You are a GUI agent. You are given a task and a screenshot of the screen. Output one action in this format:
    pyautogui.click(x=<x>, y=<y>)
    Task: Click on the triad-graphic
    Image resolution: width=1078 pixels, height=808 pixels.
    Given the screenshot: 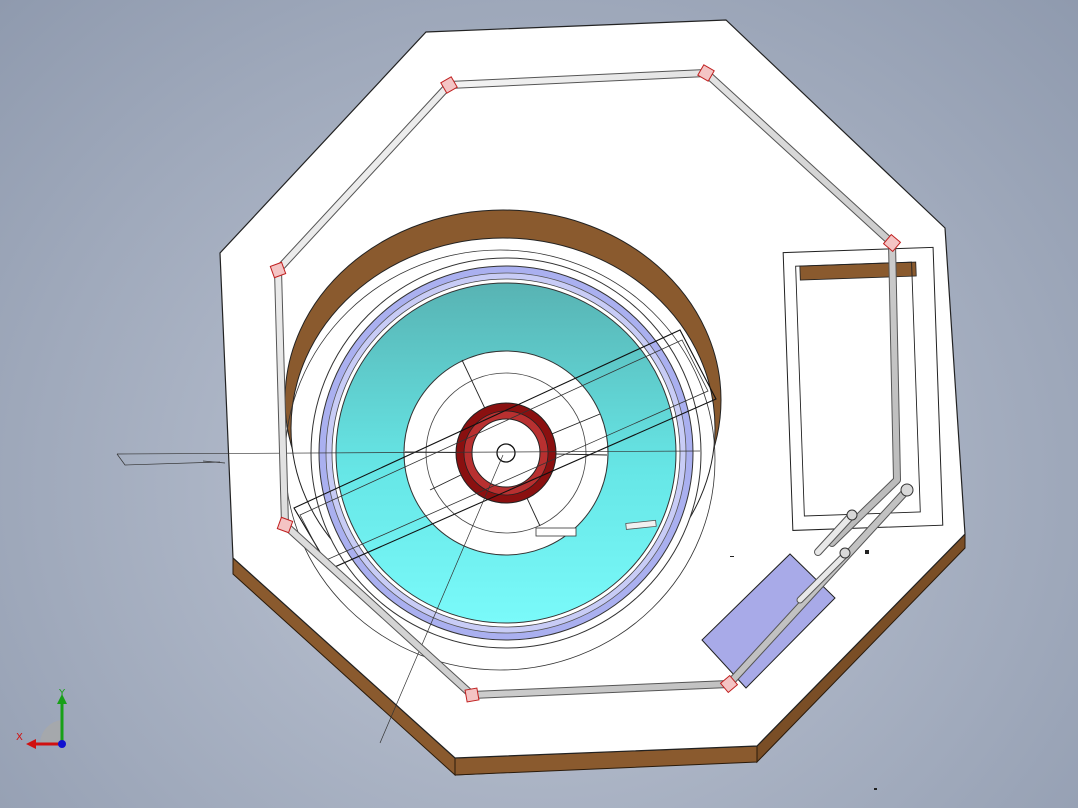 What is the action you would take?
    pyautogui.click(x=46, y=721)
    